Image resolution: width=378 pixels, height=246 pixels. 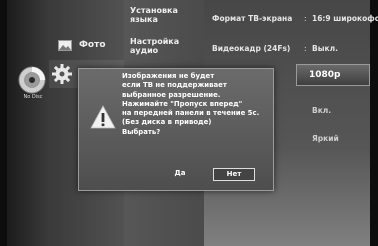 What do you see at coordinates (92, 45) in the screenshot?
I see `menu-item-photo-label: Фото` at bounding box center [92, 45].